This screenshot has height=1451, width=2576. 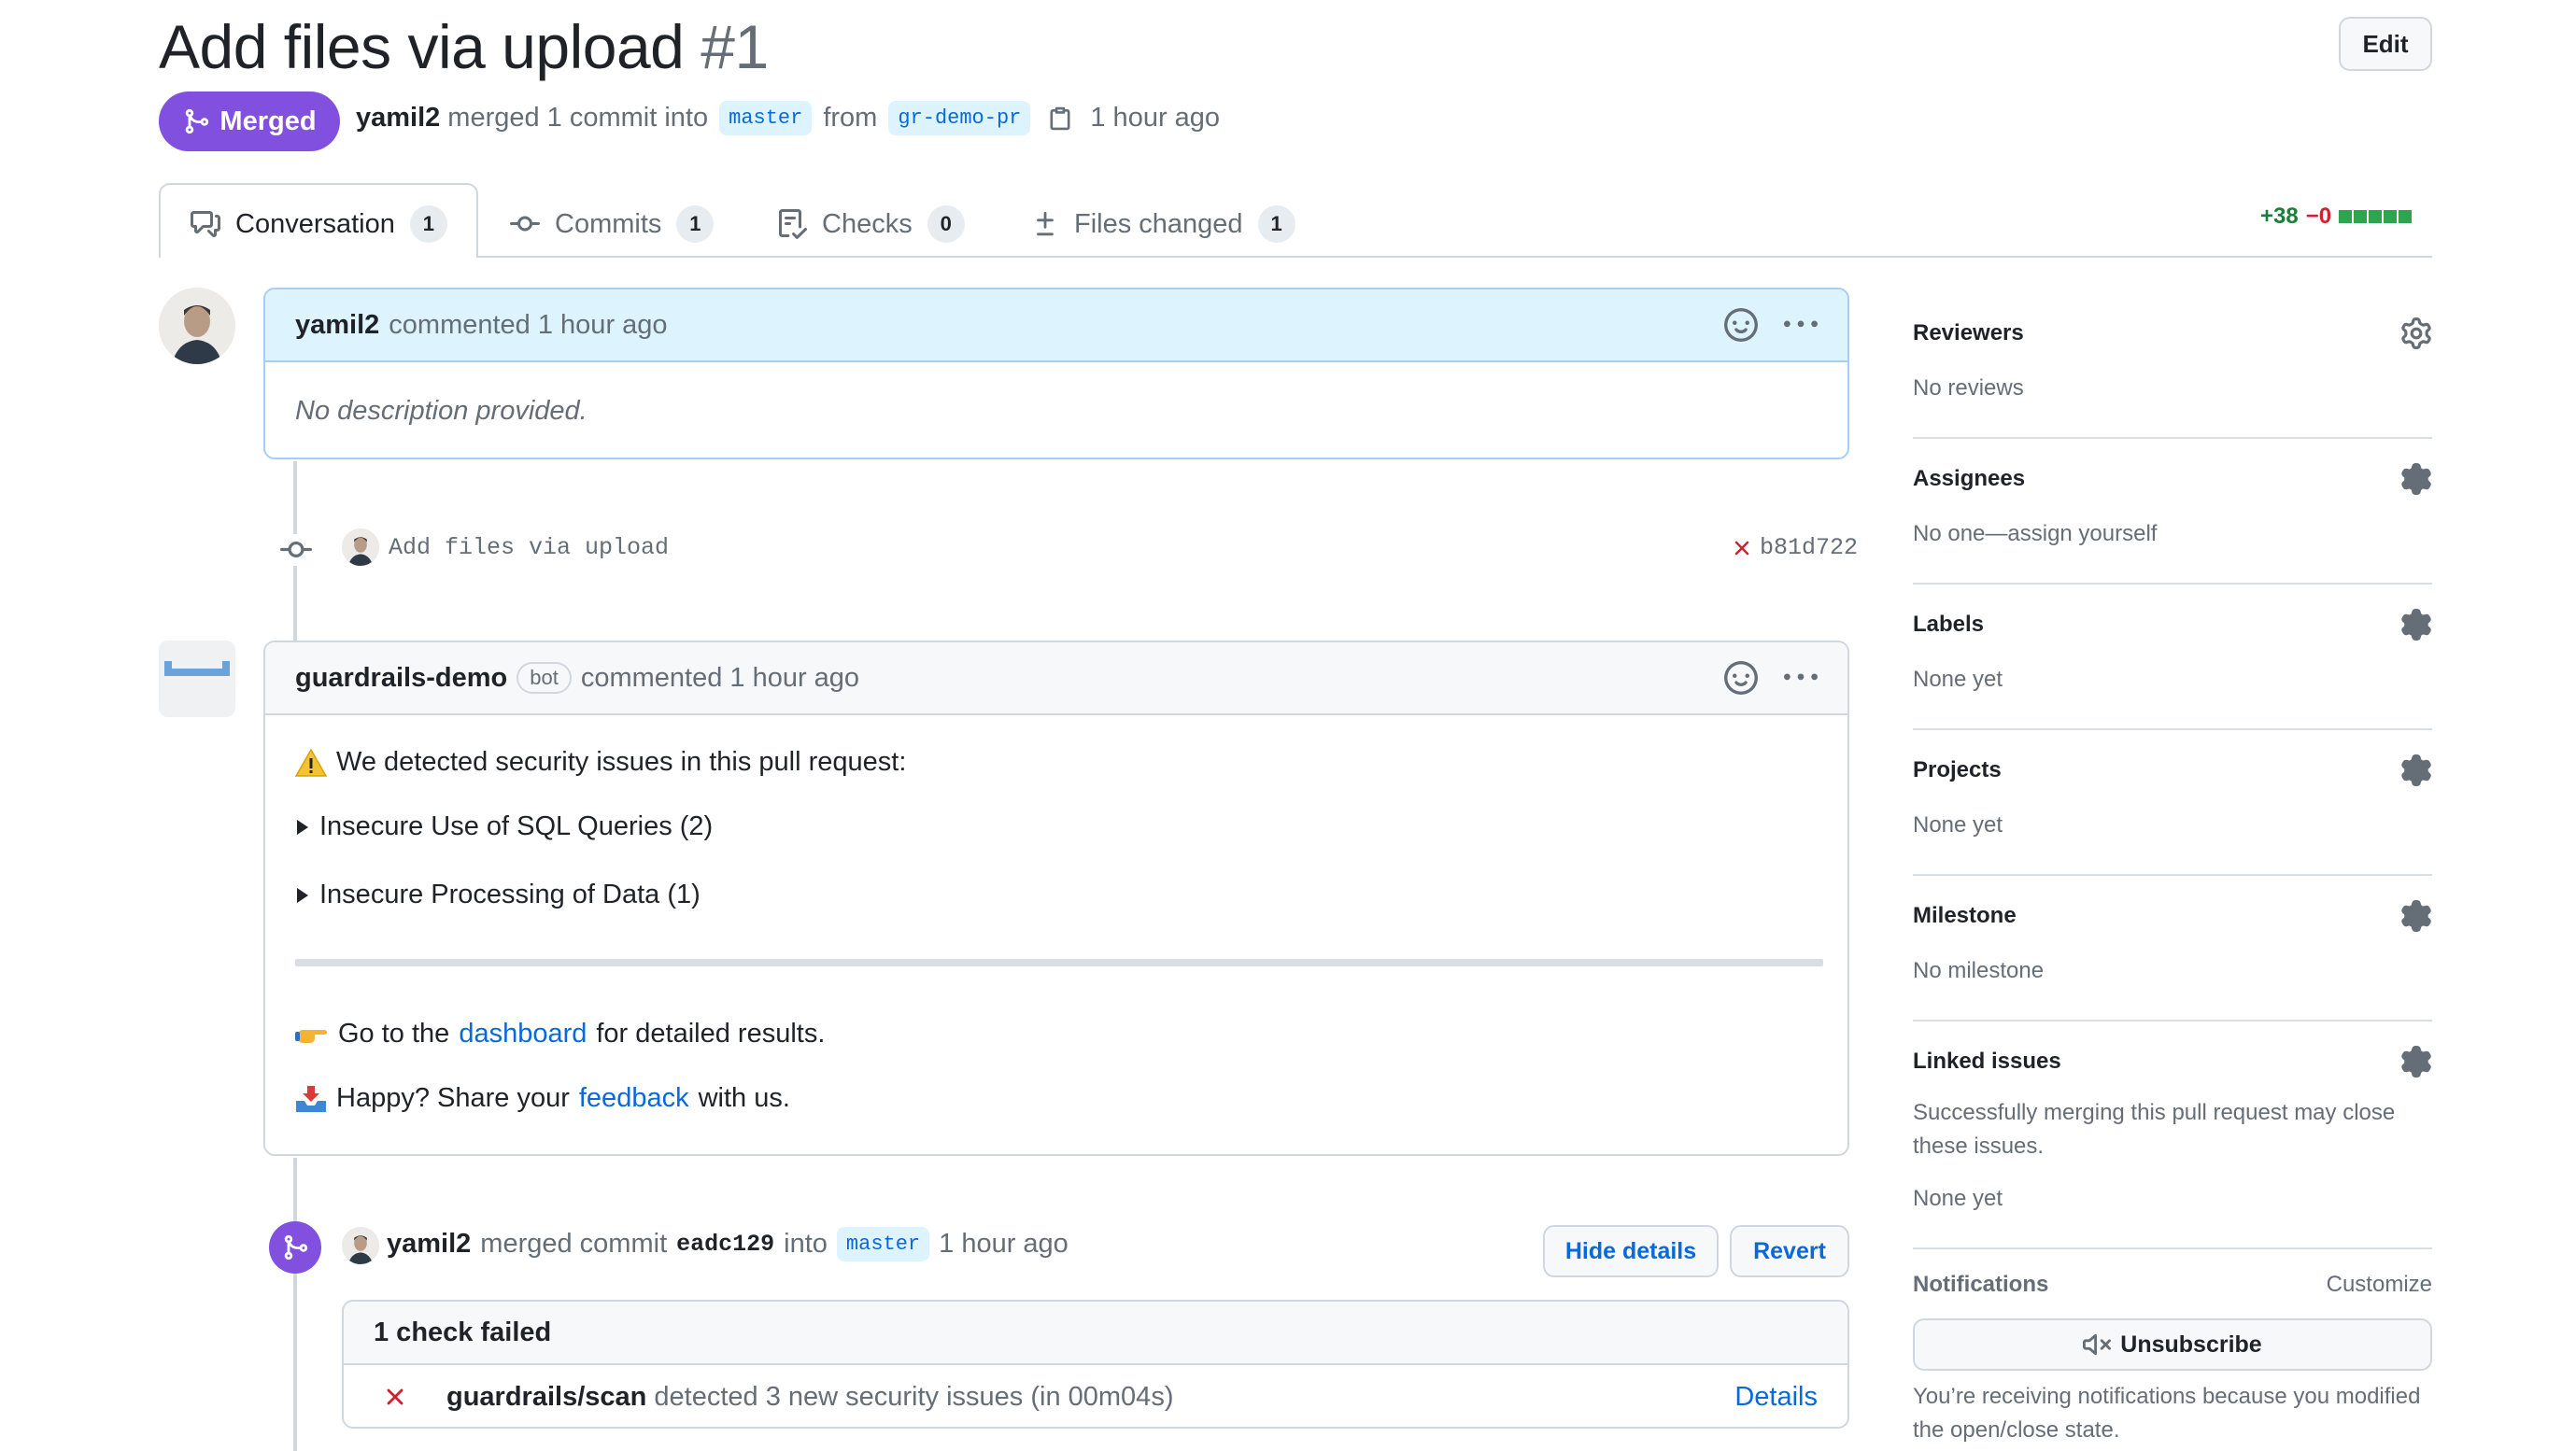 I want to click on sidebar-assignees: Assignees No one—assign yourself, so click(x=2172, y=524).